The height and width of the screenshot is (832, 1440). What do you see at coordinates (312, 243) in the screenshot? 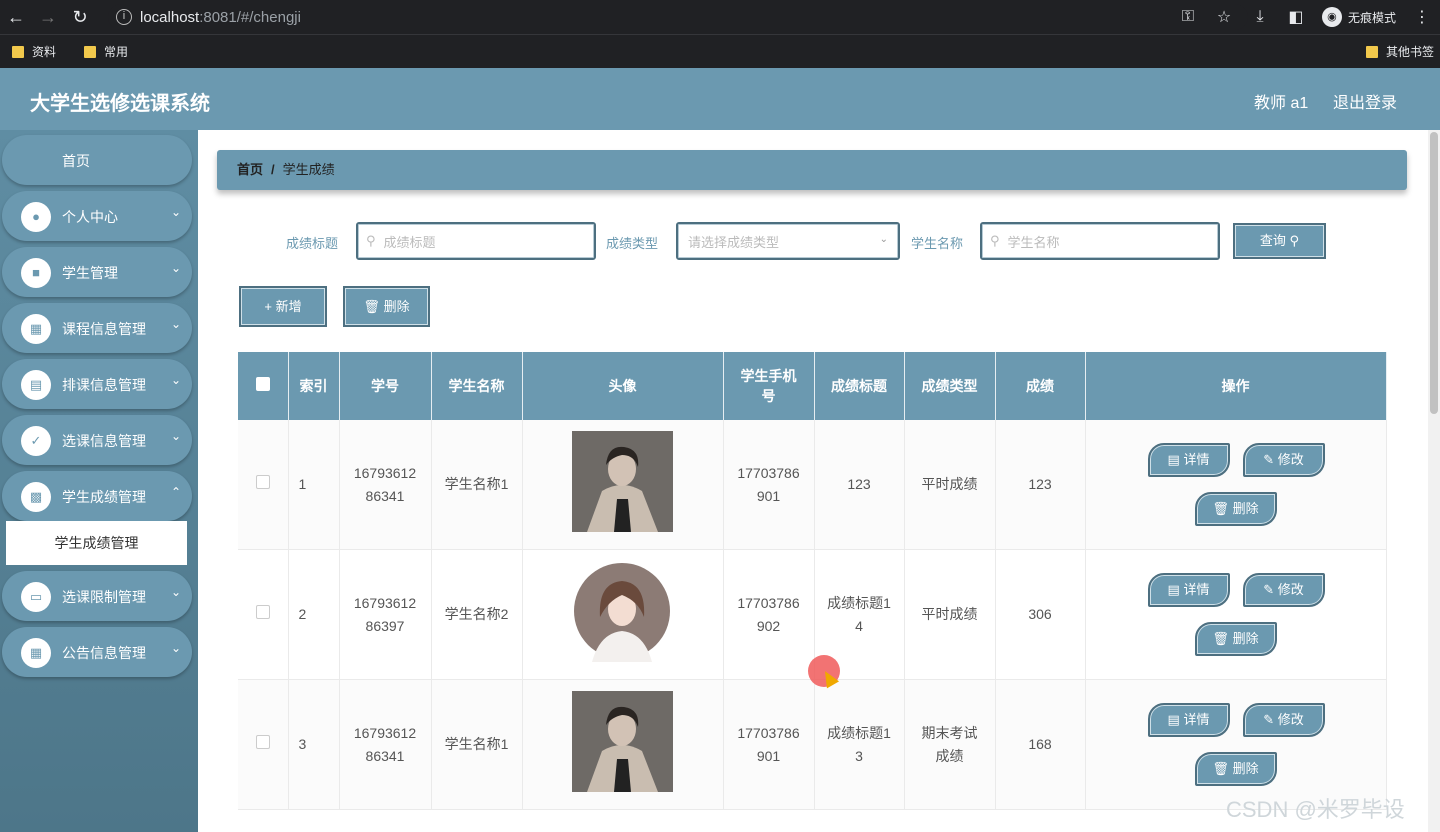
I see `filter-title-label: 成绩标题` at bounding box center [312, 243].